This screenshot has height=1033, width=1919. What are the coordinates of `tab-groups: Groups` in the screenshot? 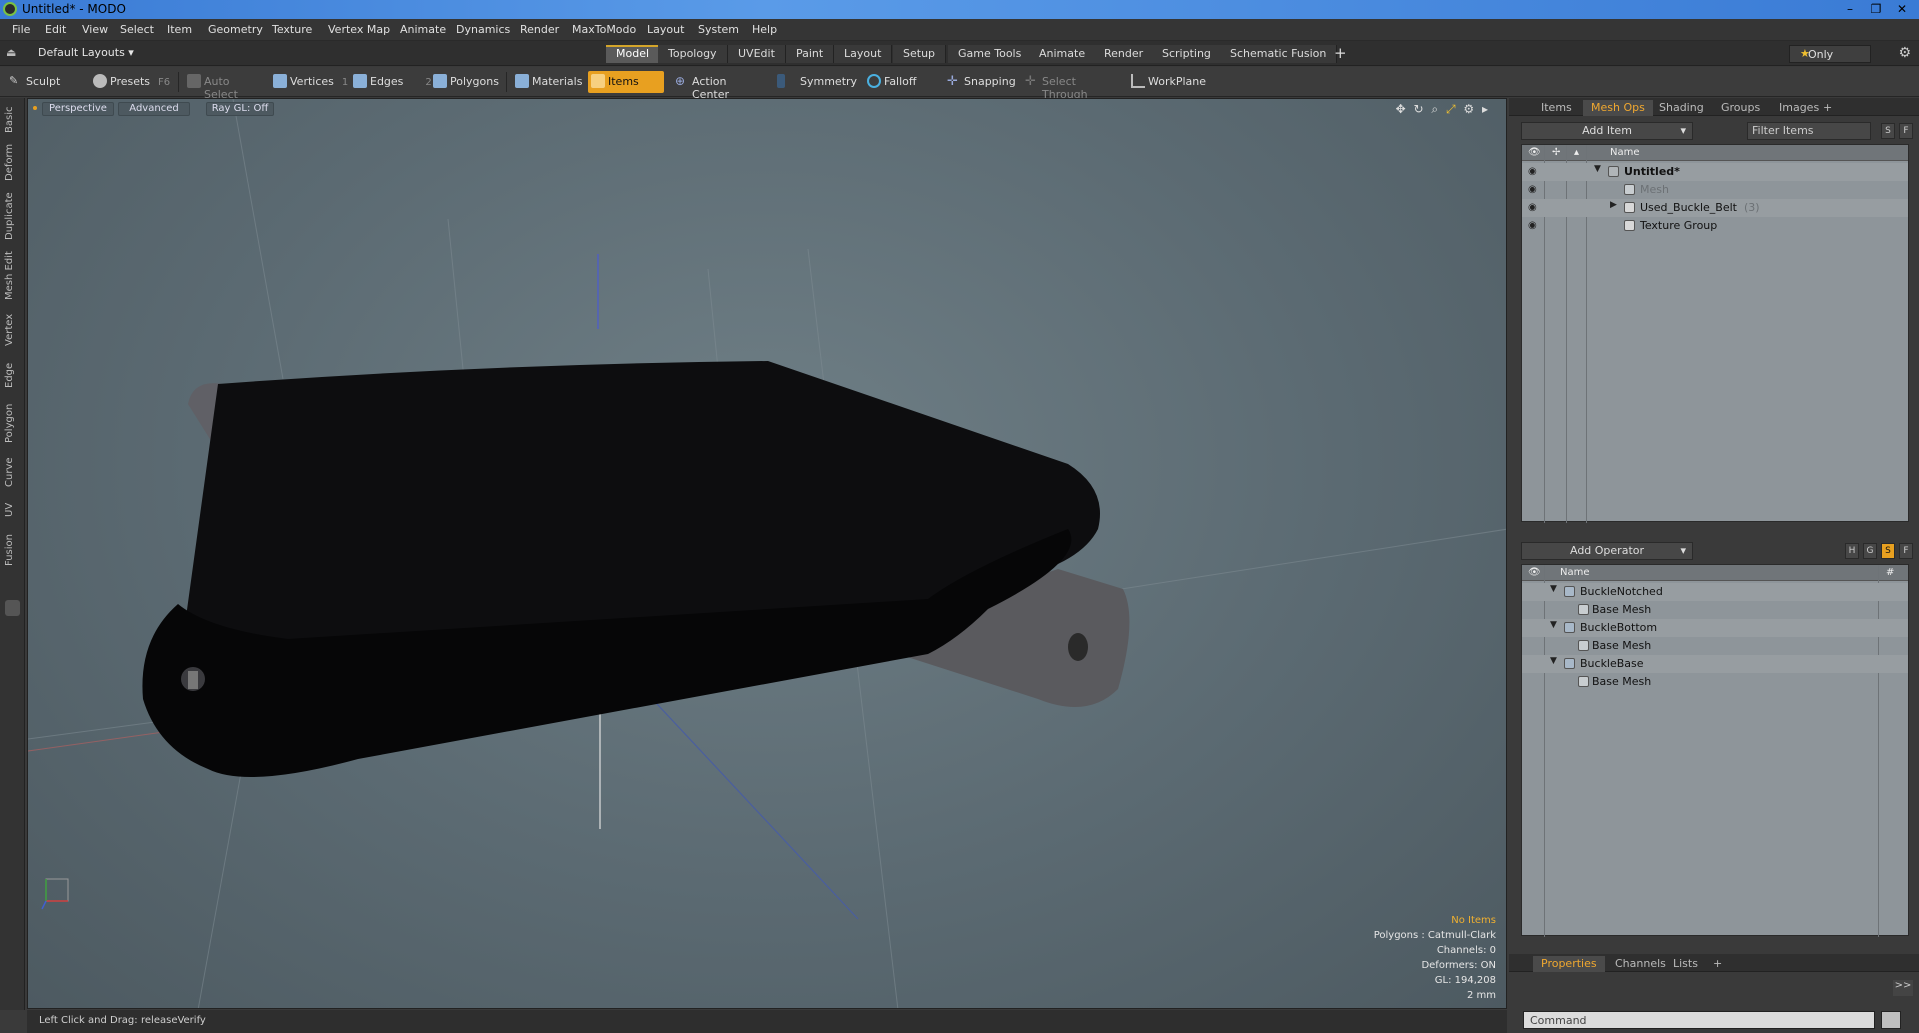 It's located at (1740, 108).